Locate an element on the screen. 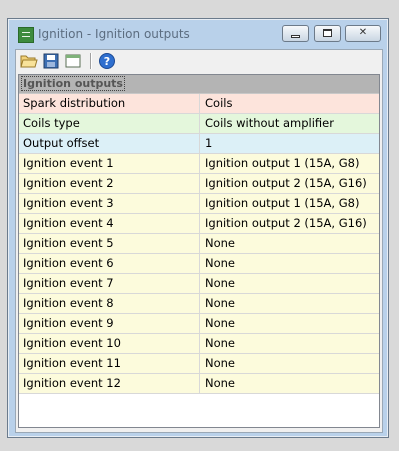  property-row: Spark distribution Coils is located at coordinates (199, 104).